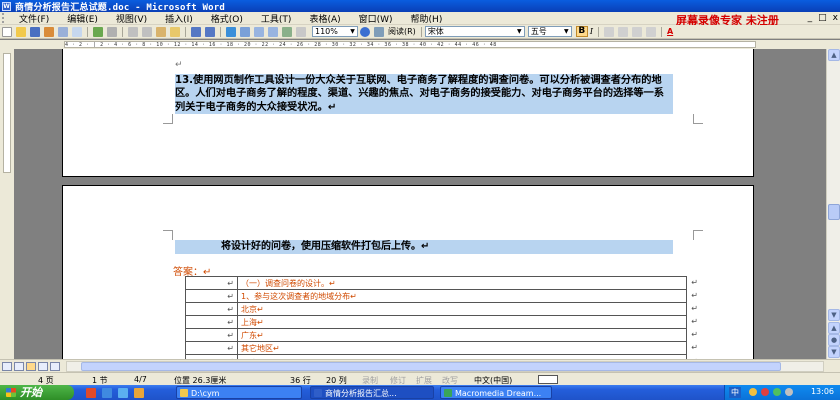 The width and height of the screenshot is (840, 400). I want to click on open-folder-icon, so click(21, 31).